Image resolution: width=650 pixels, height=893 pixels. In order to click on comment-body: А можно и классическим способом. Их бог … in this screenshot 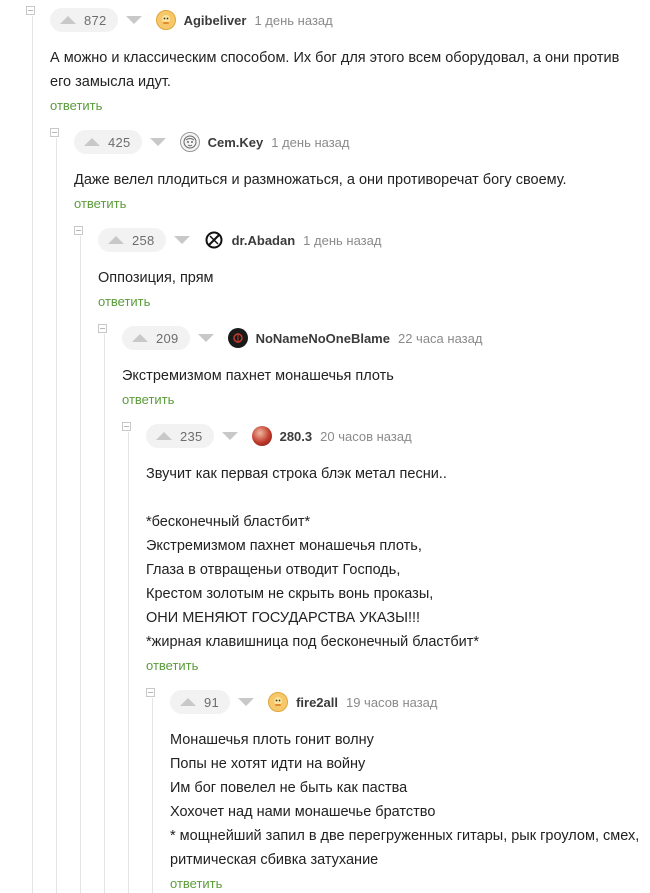, I will do `click(346, 70)`.